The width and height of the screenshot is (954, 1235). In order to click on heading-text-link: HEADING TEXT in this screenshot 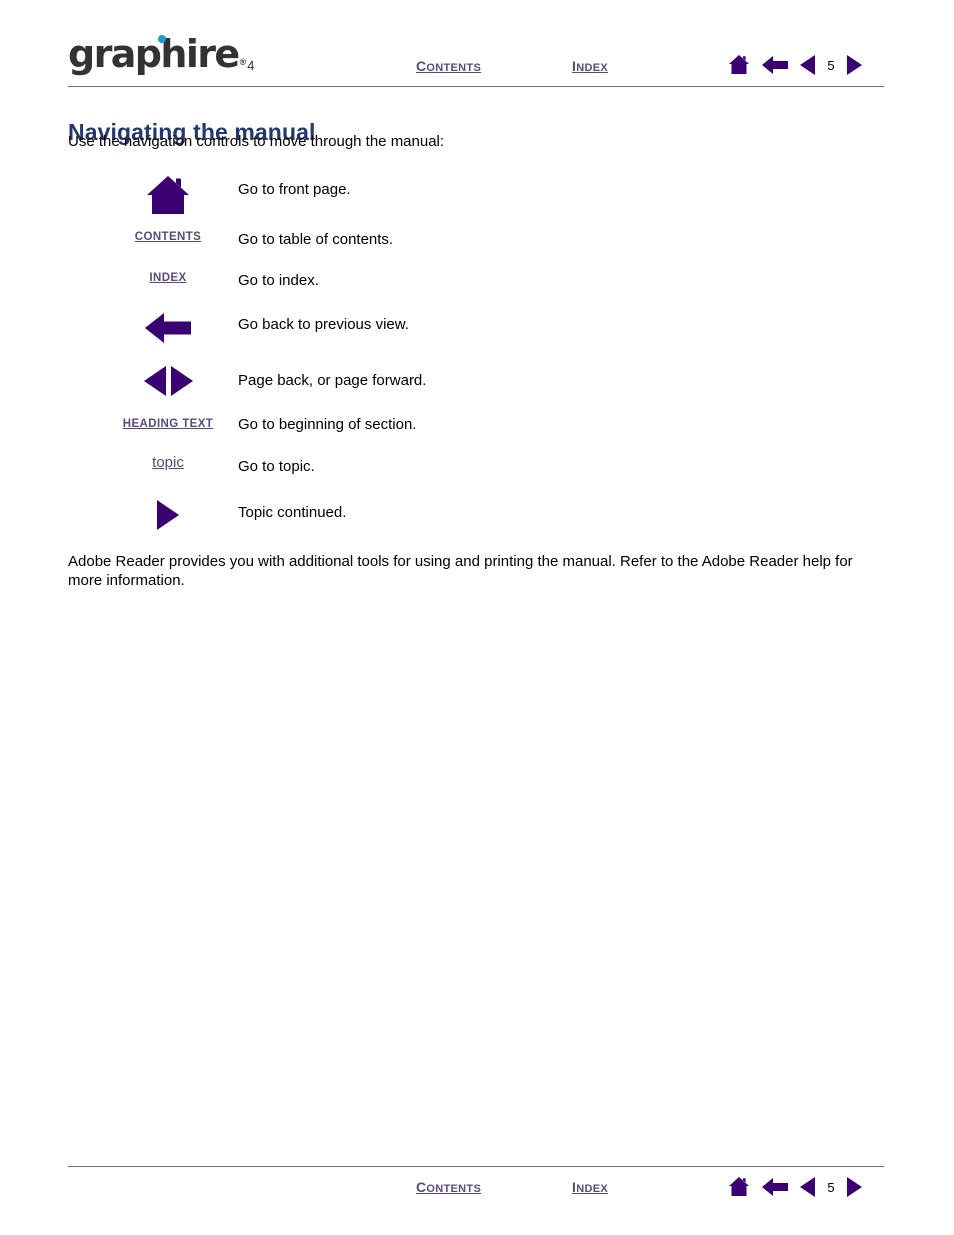, I will do `click(168, 424)`.